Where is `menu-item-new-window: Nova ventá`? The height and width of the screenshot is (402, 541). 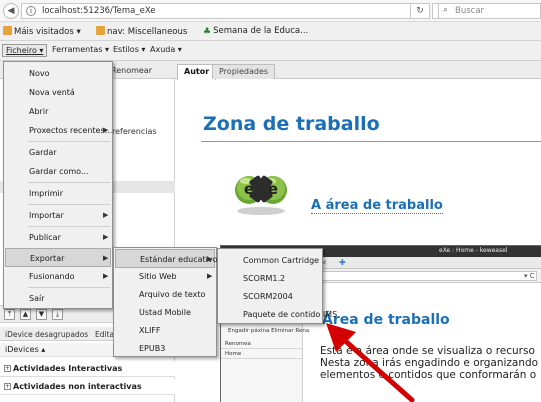
menu-item-new-window: Nova ventá is located at coordinates (58, 92).